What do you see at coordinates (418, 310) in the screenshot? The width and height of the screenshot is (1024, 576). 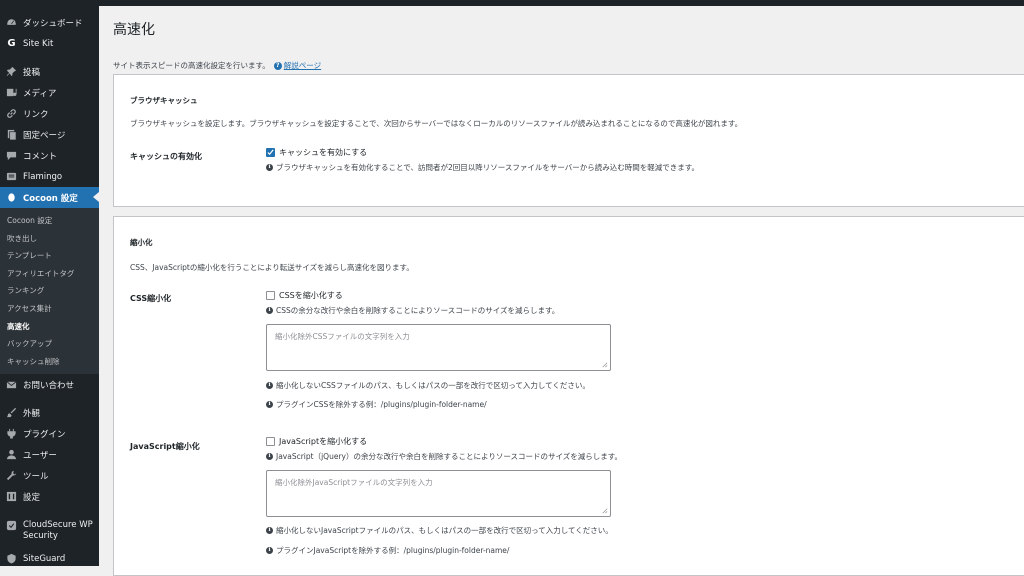 I see `css-minify-note-text: CSSの余分な改行や余白を削除することによりソースコードのサイズを減らします。` at bounding box center [418, 310].